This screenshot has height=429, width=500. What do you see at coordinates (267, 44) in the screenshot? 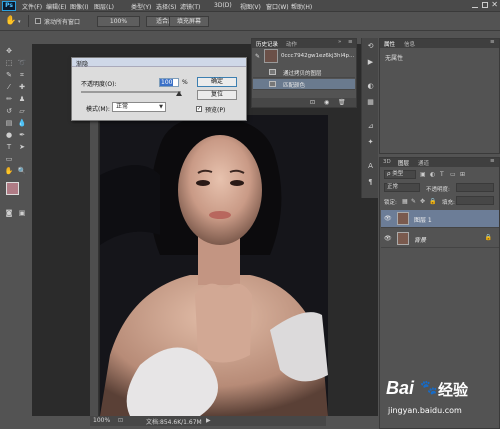
I see `tab-history: 历史记录` at bounding box center [267, 44].